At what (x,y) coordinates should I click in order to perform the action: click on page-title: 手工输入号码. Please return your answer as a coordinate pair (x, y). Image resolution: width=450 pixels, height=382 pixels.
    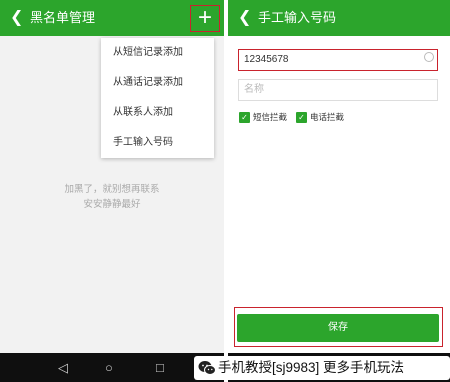
    Looking at the image, I should click on (297, 17).